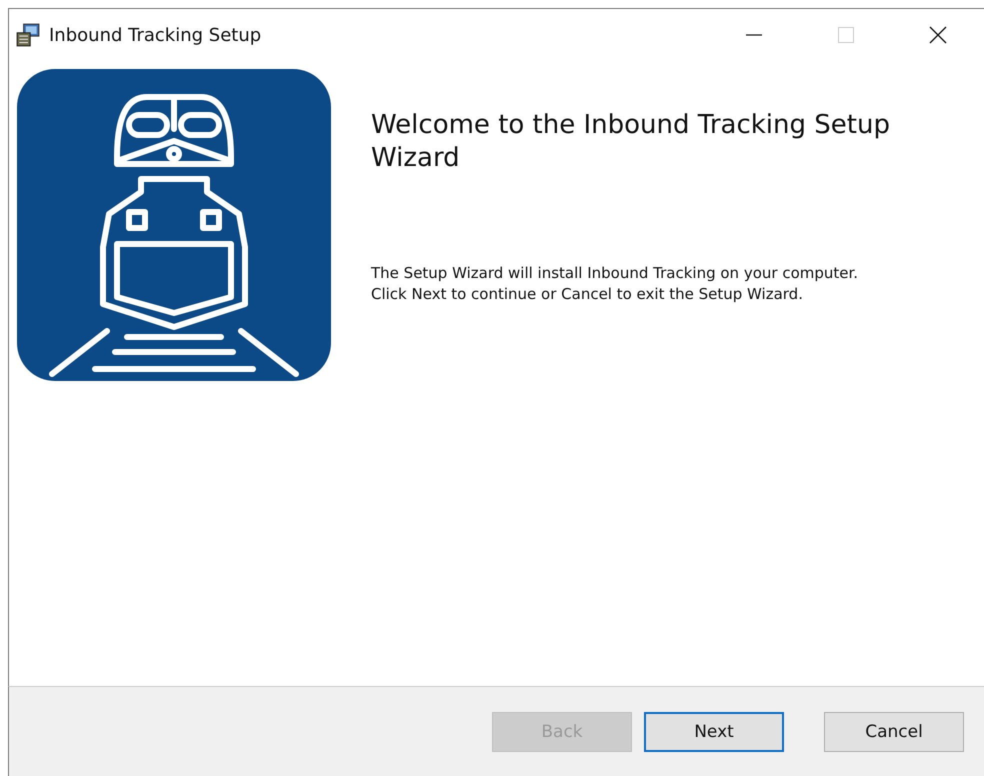 This screenshot has width=984, height=776. Describe the element at coordinates (894, 732) in the screenshot. I see `wizard-button: Cancel` at that location.